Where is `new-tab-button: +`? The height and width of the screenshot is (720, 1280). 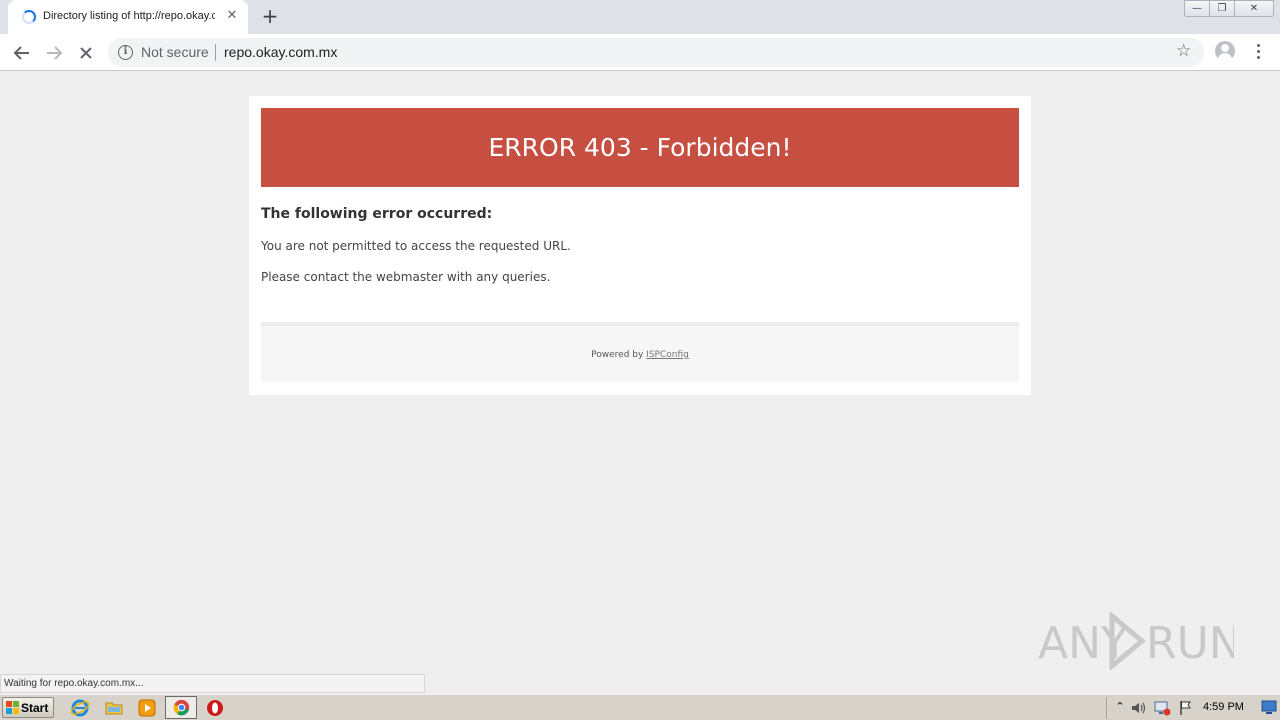
new-tab-button: + is located at coordinates (270, 17).